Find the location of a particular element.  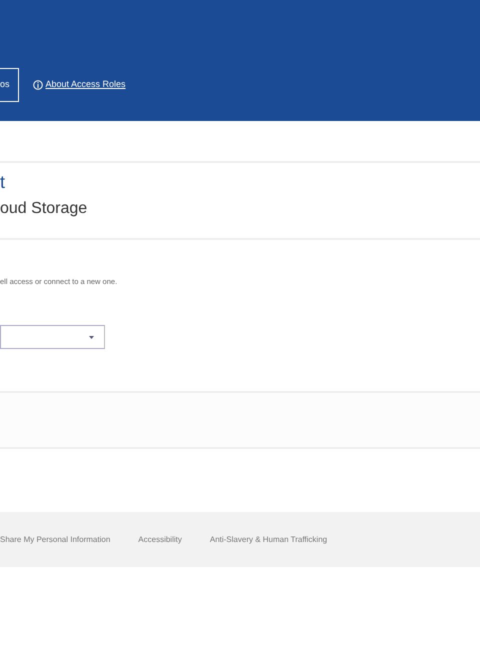

header-button: os is located at coordinates (9, 85).